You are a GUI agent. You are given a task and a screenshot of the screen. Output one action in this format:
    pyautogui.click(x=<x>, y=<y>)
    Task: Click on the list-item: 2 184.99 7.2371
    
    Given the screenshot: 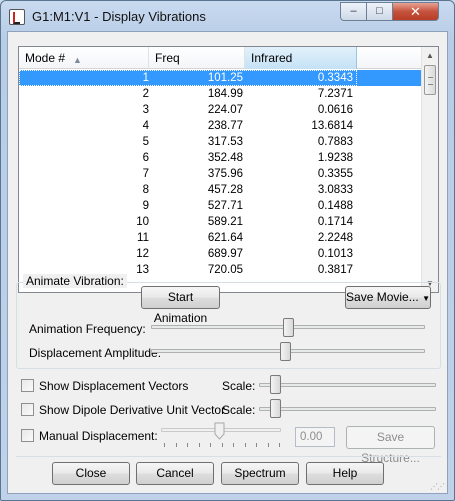 What is the action you would take?
    pyautogui.click(x=221, y=94)
    